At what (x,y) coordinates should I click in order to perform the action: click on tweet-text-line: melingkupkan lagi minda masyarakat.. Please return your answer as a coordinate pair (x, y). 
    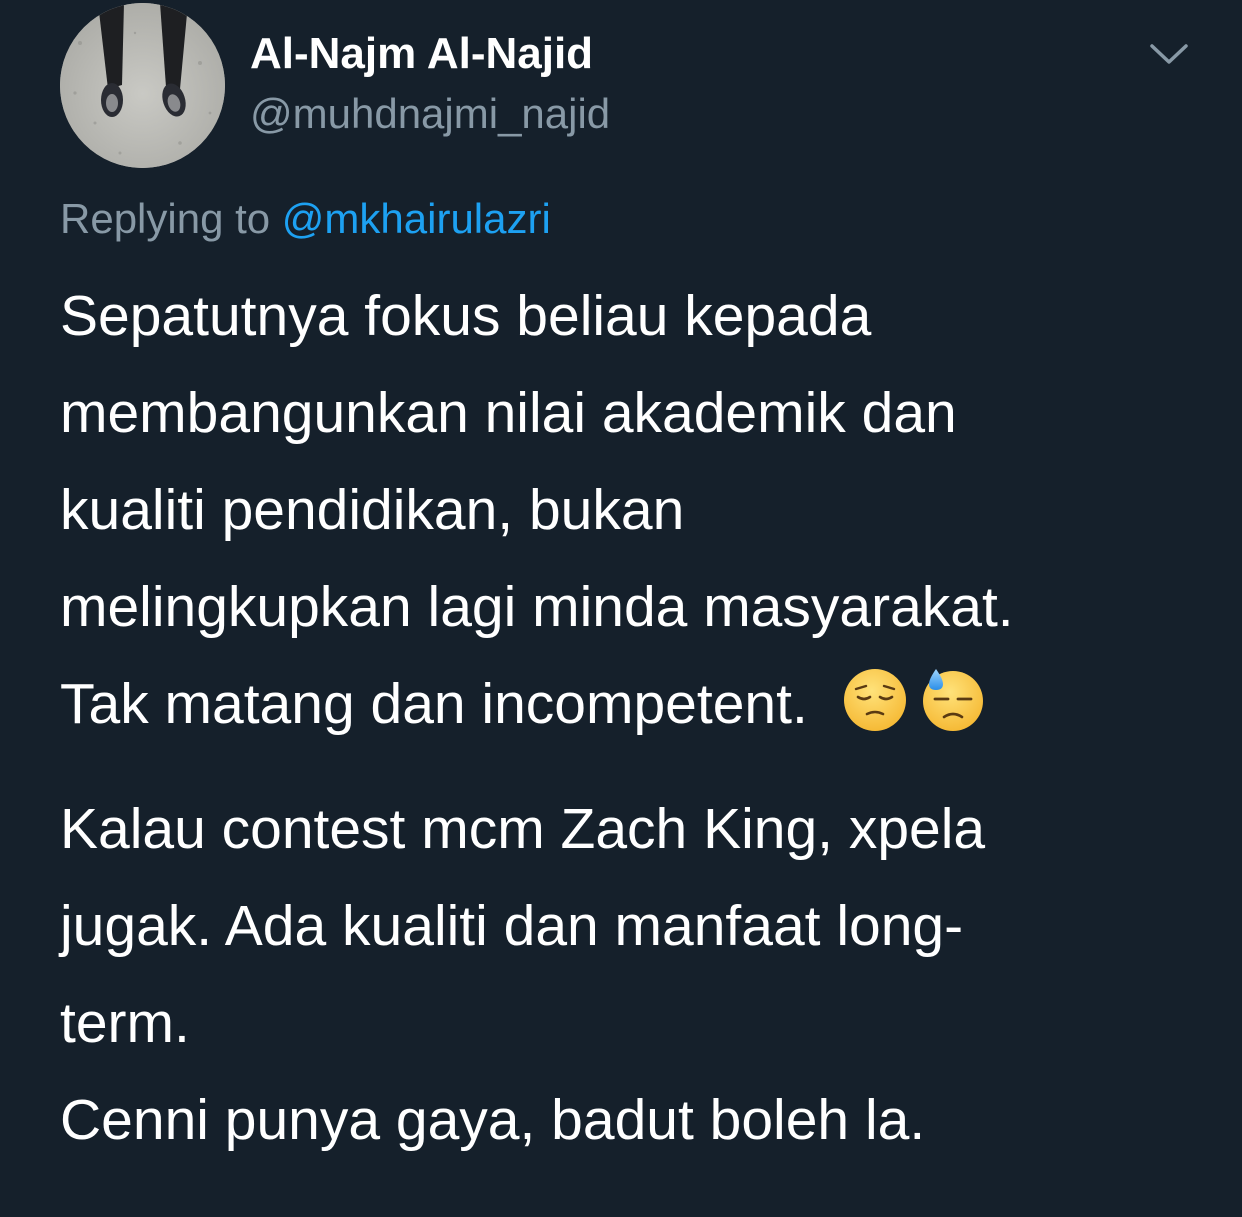
    Looking at the image, I should click on (537, 607).